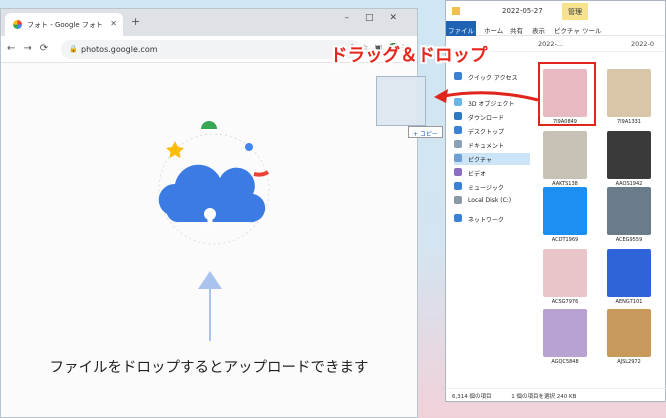 The height and width of the screenshot is (418, 666). I want to click on tab-title: フォト - Google フォト, so click(65, 25).